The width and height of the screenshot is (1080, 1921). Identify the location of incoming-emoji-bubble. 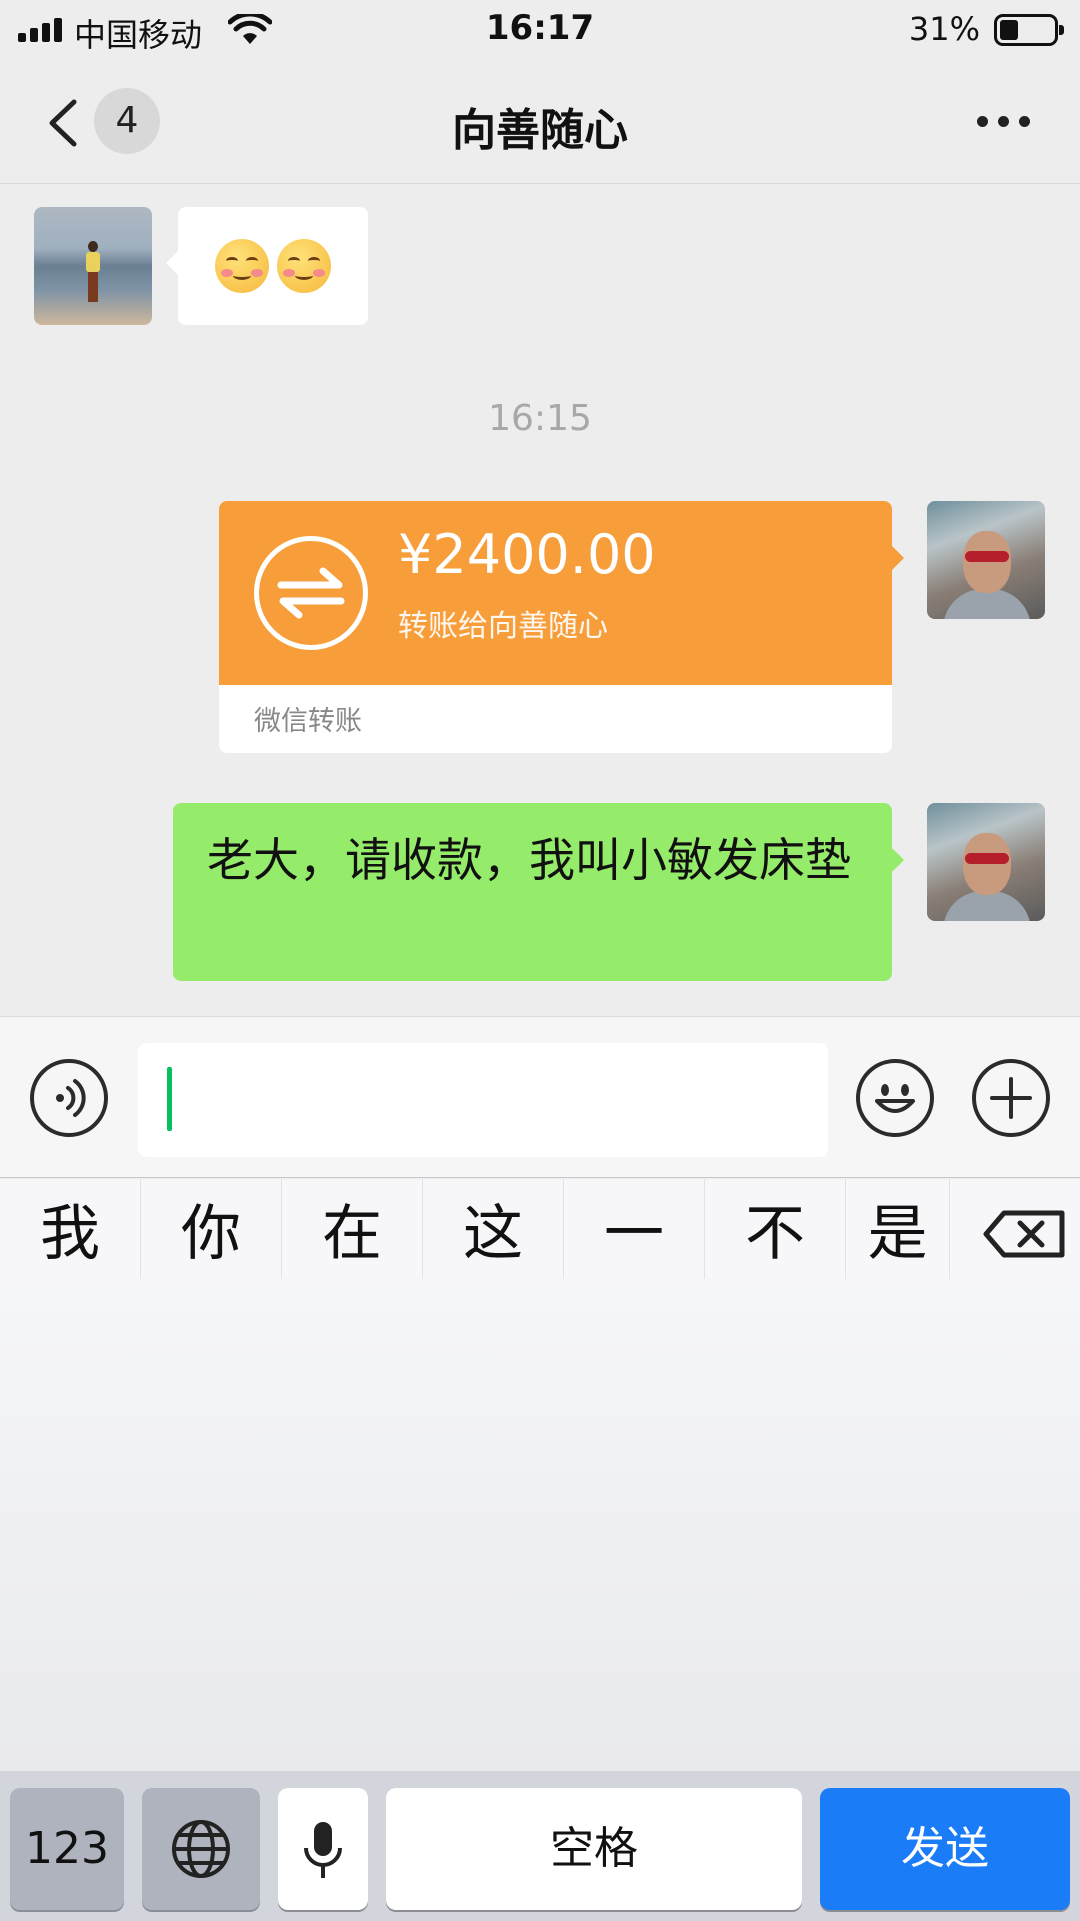
(267, 266).